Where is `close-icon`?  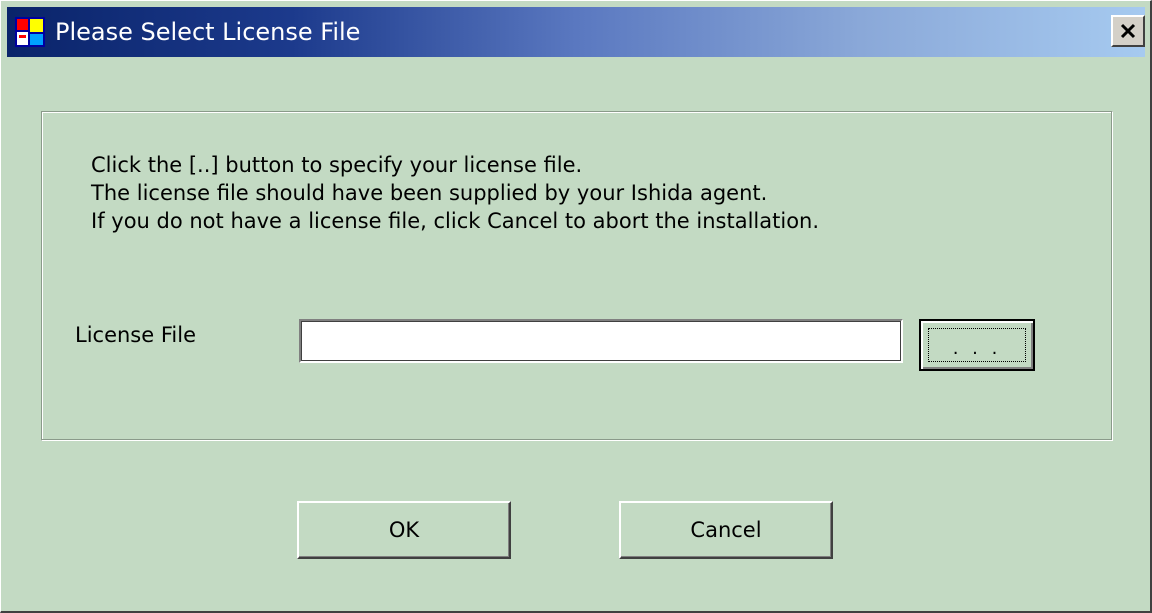
close-icon is located at coordinates (1128, 31).